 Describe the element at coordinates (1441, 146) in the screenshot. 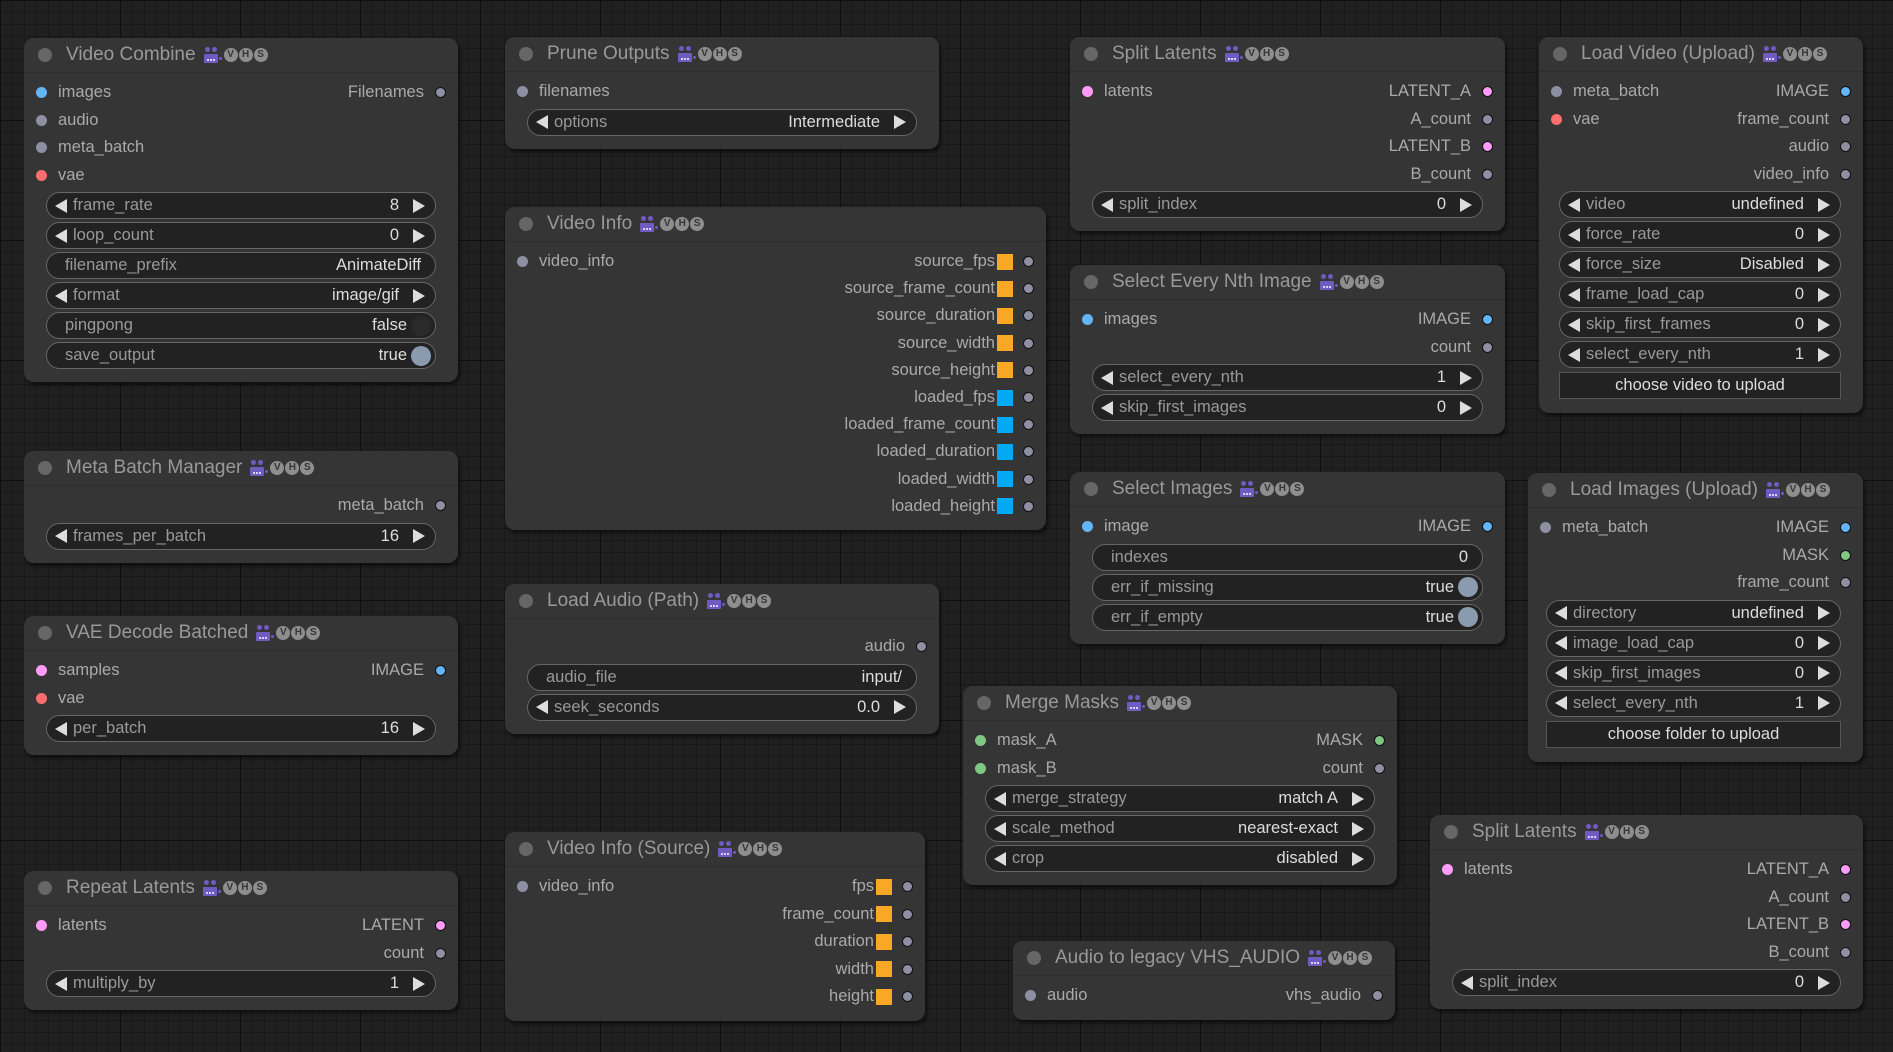

I see `output-slot-latent-b: LATENT_B` at that location.